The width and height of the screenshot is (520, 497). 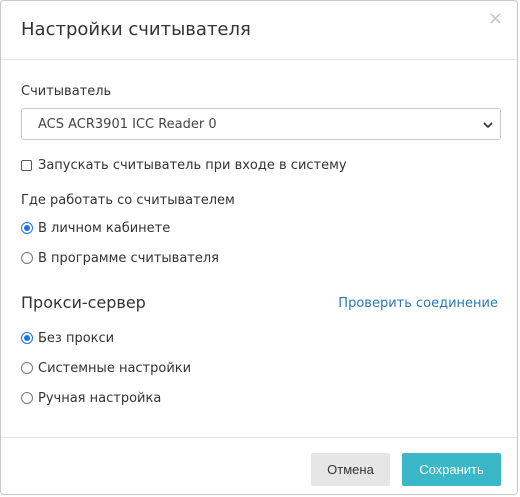 I want to click on work-location-option-label: В личном кабинете, so click(x=104, y=228).